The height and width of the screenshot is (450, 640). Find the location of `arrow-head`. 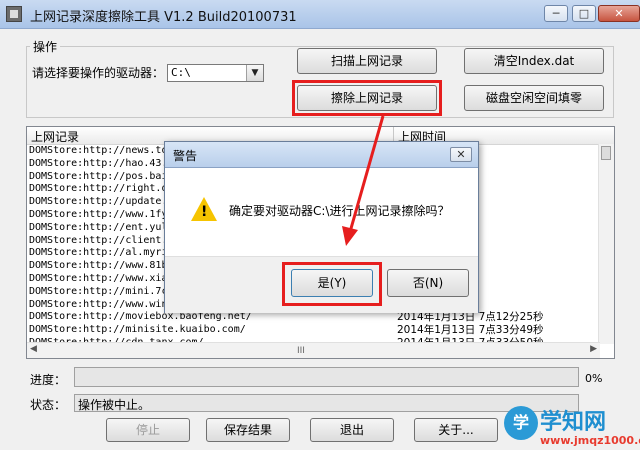

arrow-head is located at coordinates (350, 236).